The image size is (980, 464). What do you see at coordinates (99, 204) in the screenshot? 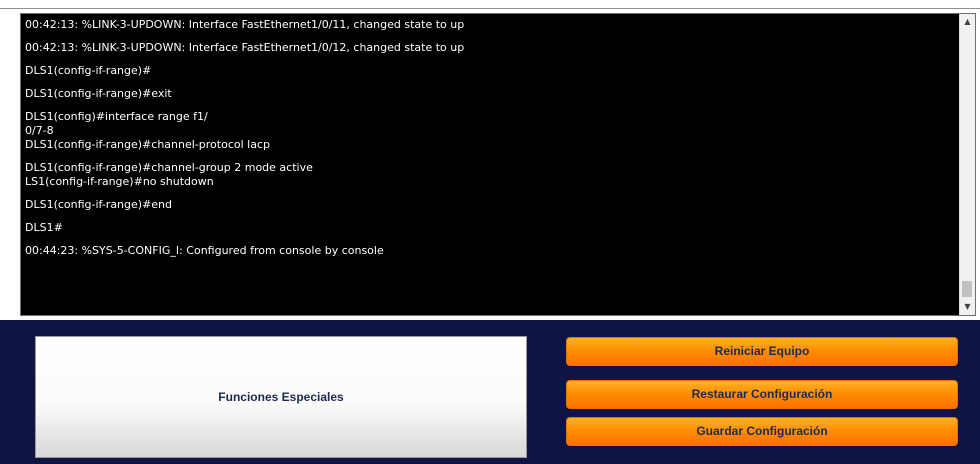
I see `console-line: DLS1(config-if-range)#end` at bounding box center [99, 204].